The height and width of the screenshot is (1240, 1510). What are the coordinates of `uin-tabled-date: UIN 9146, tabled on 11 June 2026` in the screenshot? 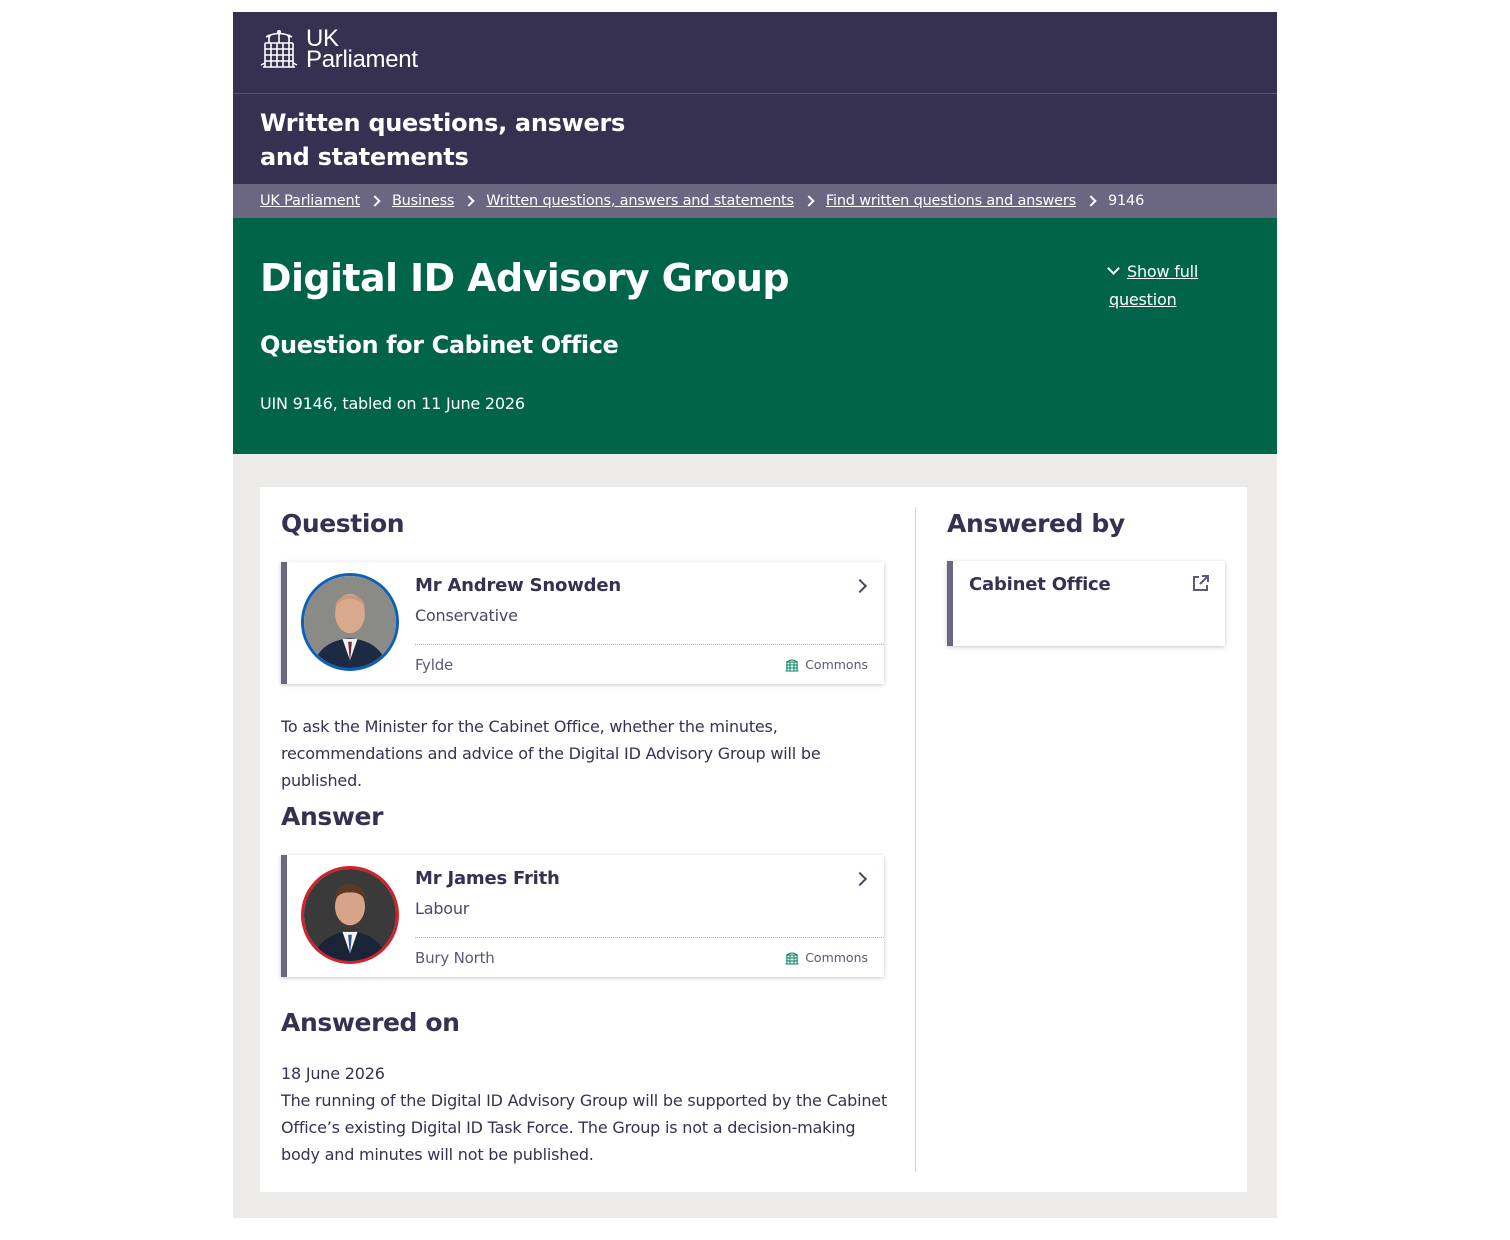 It's located at (392, 403).